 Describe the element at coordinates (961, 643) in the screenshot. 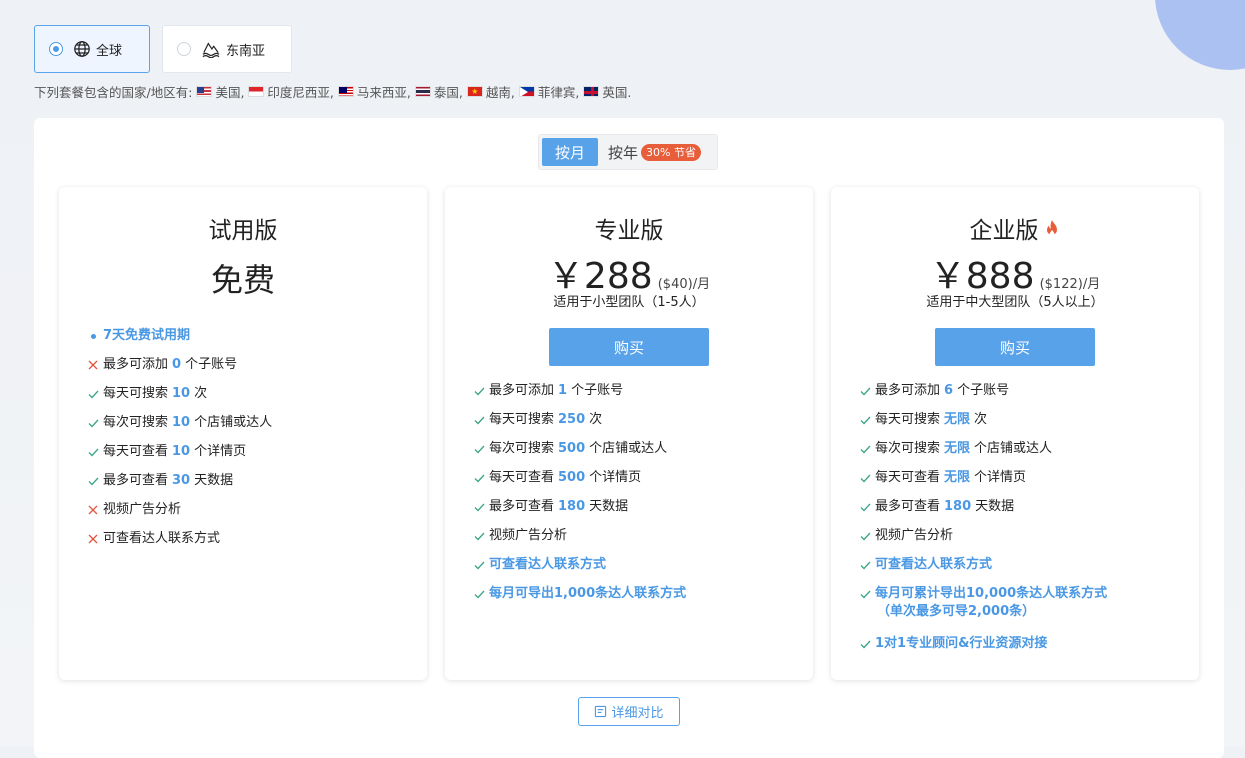

I see `feature-text: 1对1专业顾问&行业资源对接` at that location.